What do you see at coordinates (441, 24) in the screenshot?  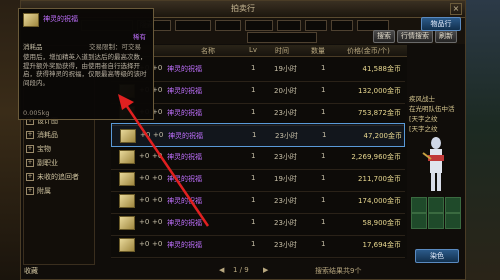 I see `top-right-button: 物品行` at bounding box center [441, 24].